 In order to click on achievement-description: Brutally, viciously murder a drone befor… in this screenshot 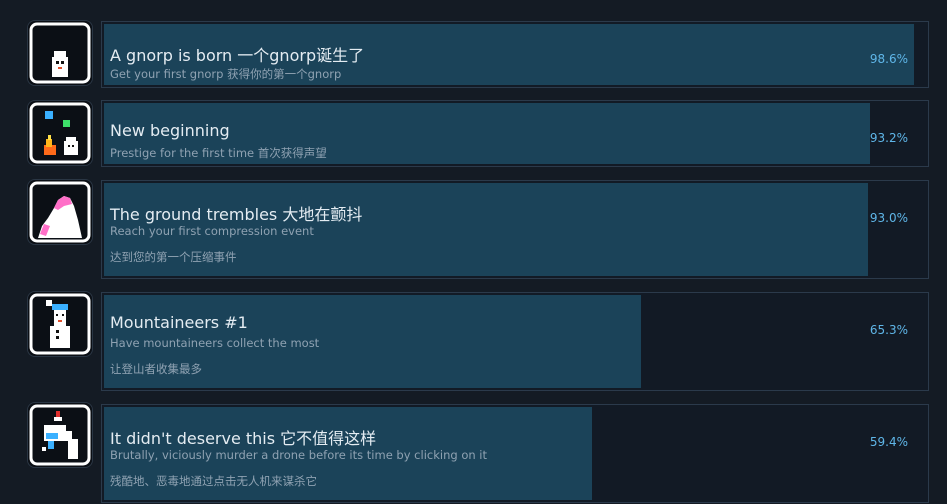, I will do `click(299, 455)`.